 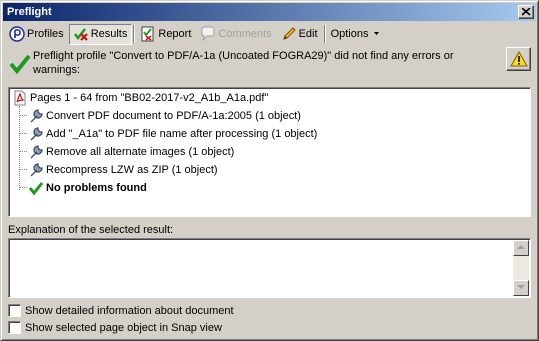 What do you see at coordinates (20, 98) in the screenshot?
I see `pdf-document-icon` at bounding box center [20, 98].